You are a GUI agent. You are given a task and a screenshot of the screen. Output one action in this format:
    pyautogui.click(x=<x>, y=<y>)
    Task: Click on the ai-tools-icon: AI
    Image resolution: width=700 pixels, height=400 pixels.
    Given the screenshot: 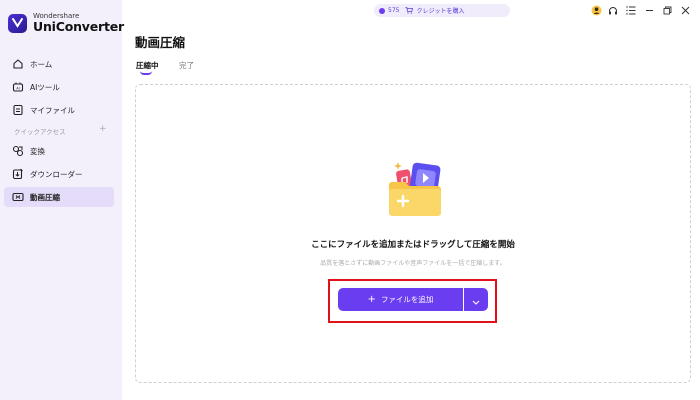 What is the action you would take?
    pyautogui.click(x=18, y=87)
    